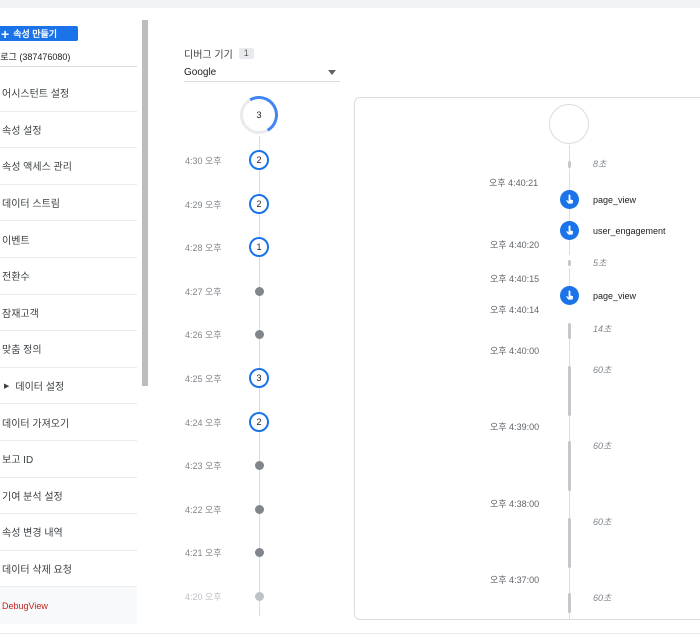 The height and width of the screenshot is (637, 700). What do you see at coordinates (332, 72) in the screenshot?
I see `caret-down-icon` at bounding box center [332, 72].